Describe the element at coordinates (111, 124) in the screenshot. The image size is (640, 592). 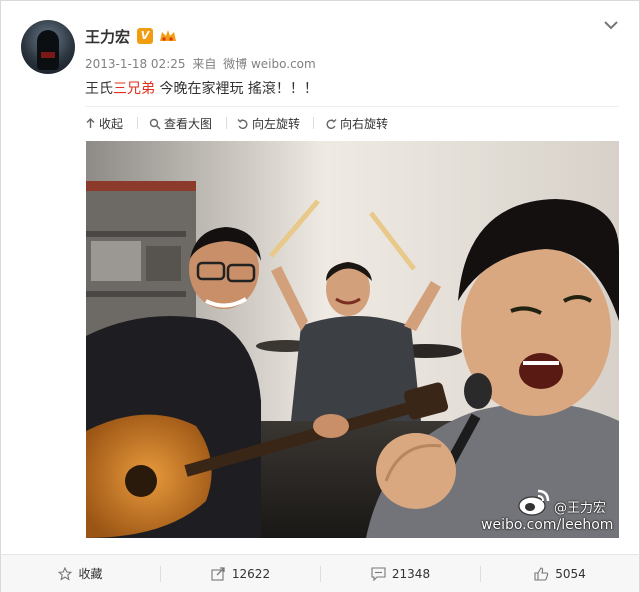
I see `collapse-label: 收起` at that location.